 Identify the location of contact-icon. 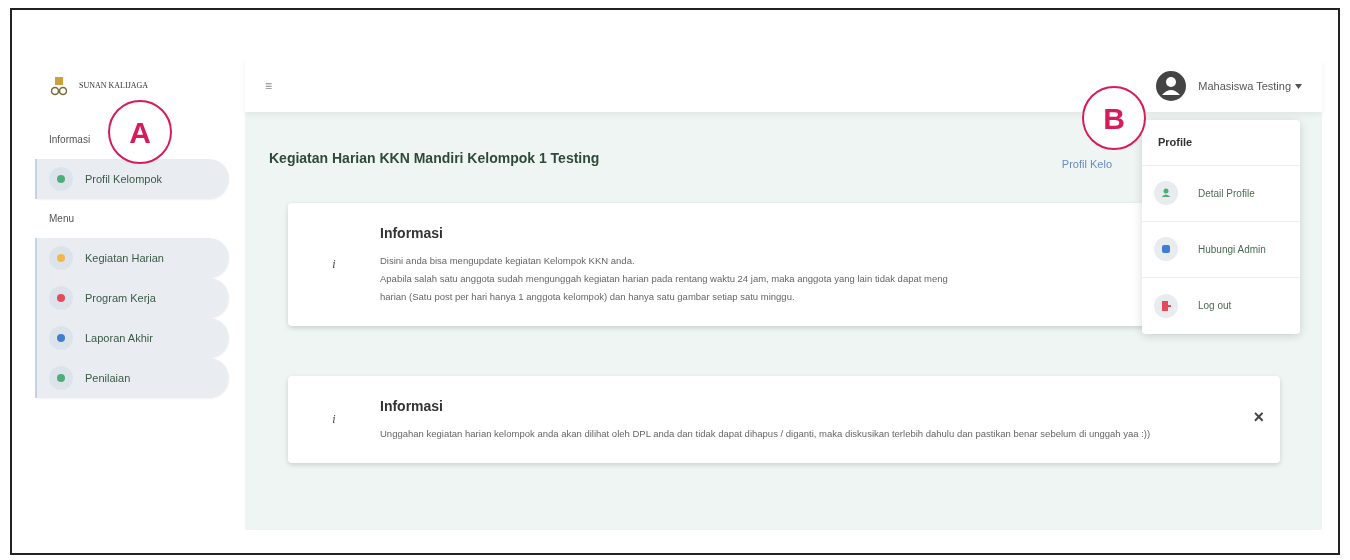
(1166, 249).